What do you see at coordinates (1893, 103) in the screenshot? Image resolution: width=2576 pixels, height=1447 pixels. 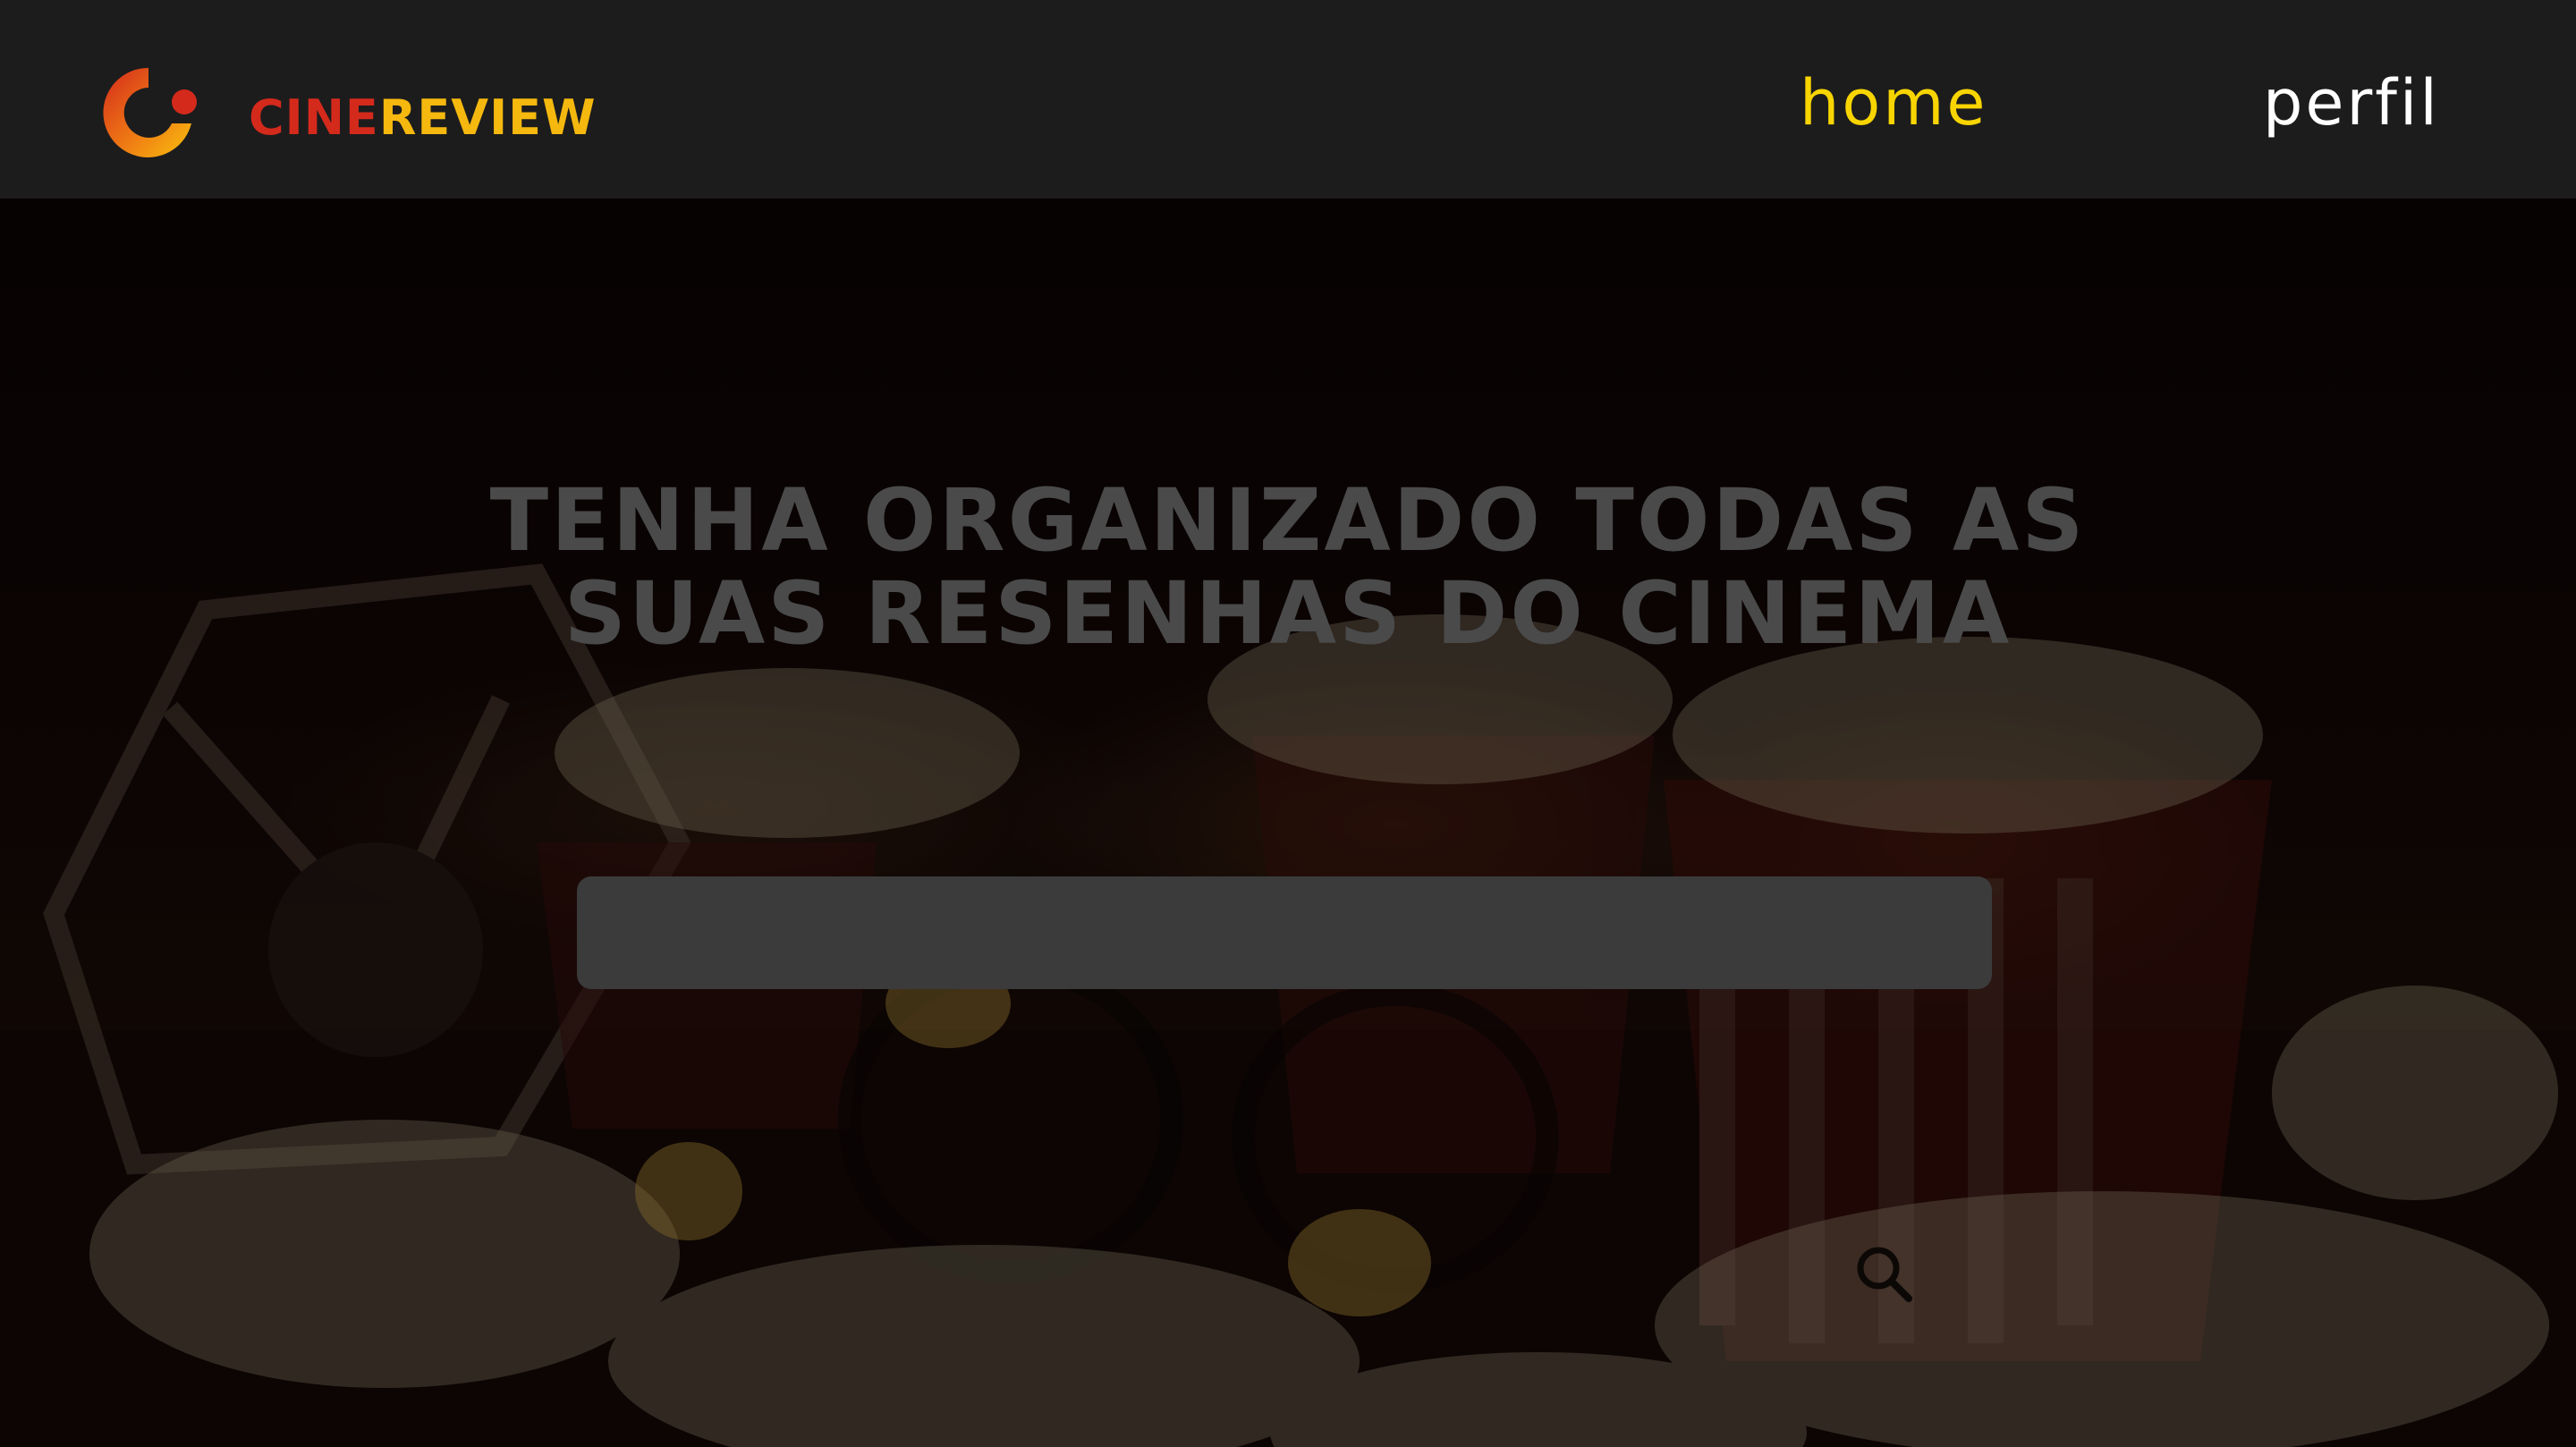 I see `nav-home-link: home` at bounding box center [1893, 103].